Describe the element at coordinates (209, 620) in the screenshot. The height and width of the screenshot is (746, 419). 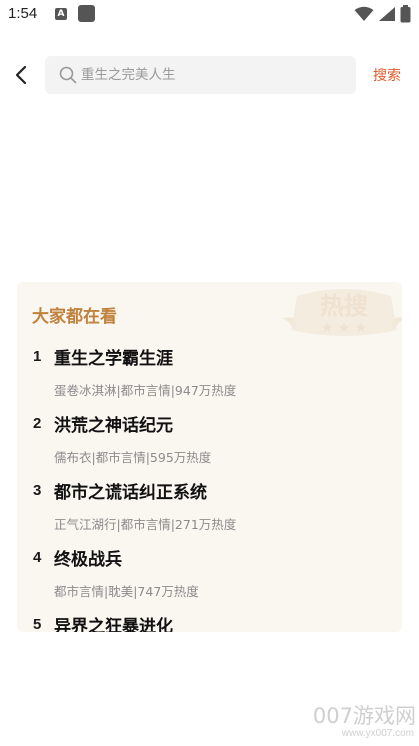
I see `hot-list-item: 5 异界之狂暴进化` at that location.